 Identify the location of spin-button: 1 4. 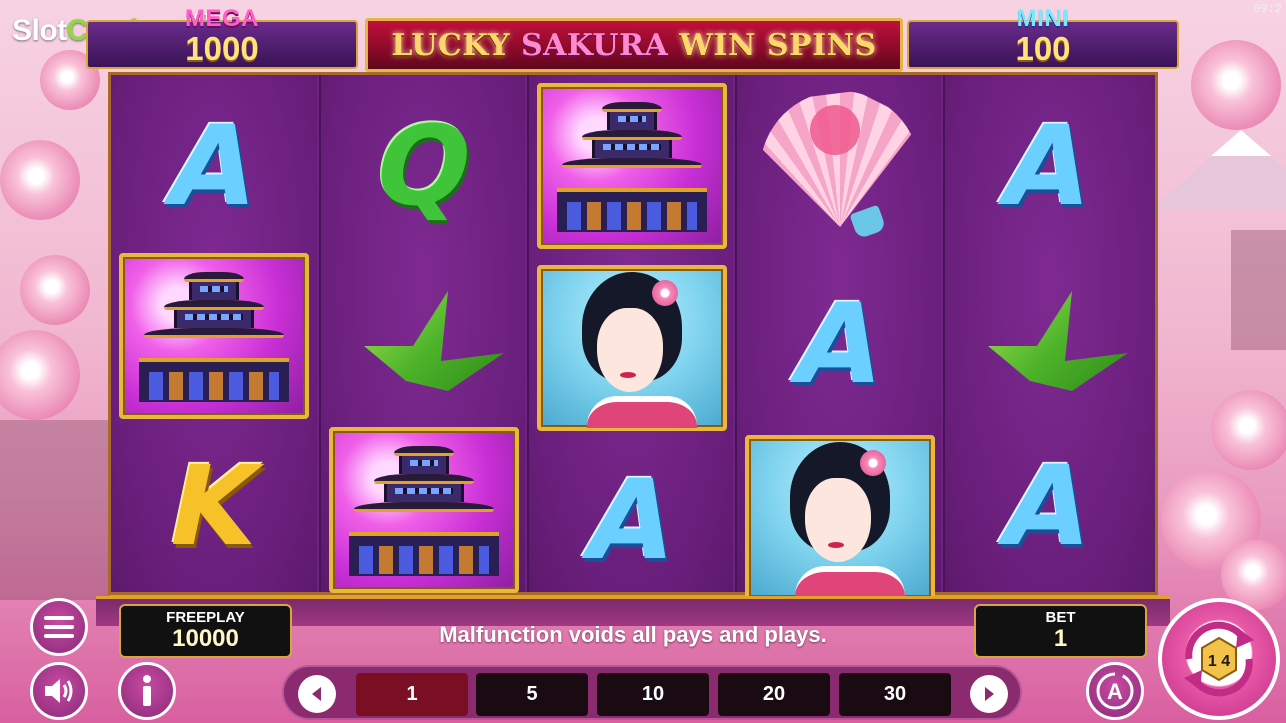
(1219, 659).